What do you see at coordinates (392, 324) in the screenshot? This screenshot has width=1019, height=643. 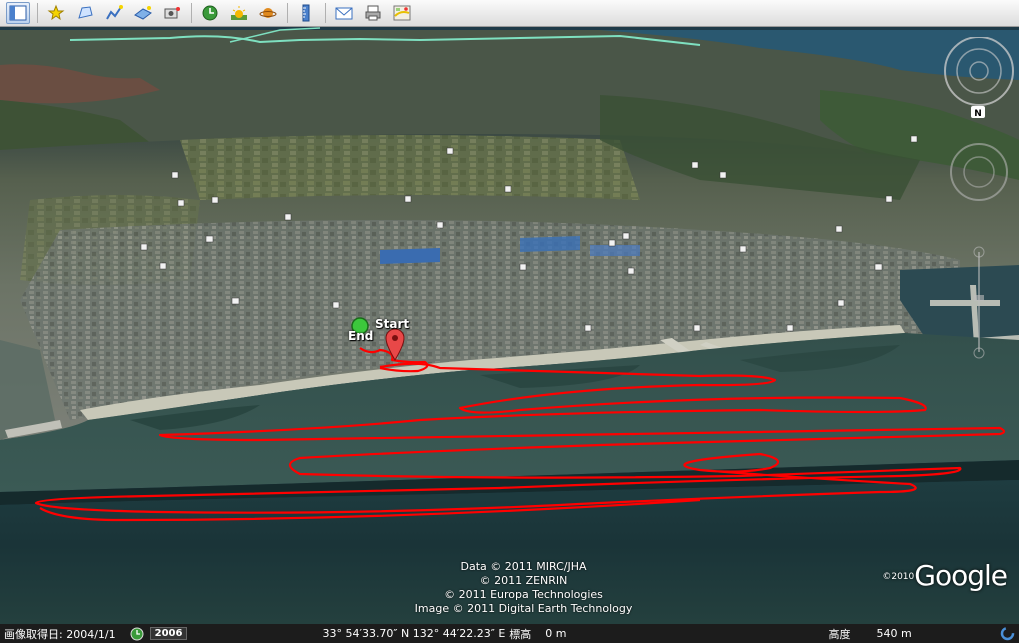 I see `start-label: Start` at bounding box center [392, 324].